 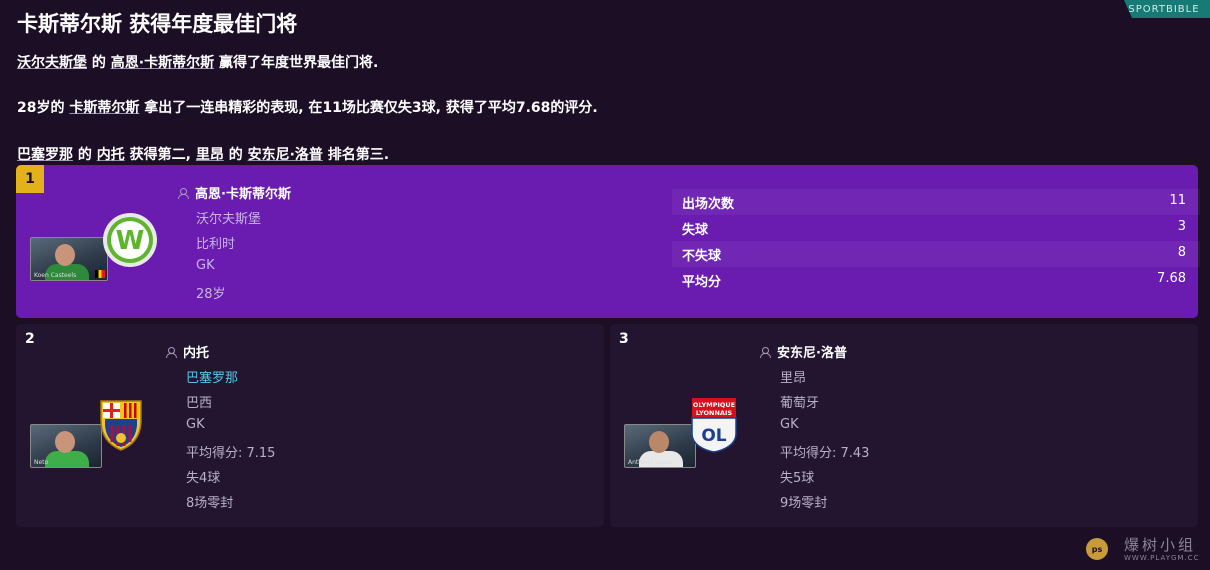 I want to click on player-photo: Koen Casteels, so click(x=69, y=259).